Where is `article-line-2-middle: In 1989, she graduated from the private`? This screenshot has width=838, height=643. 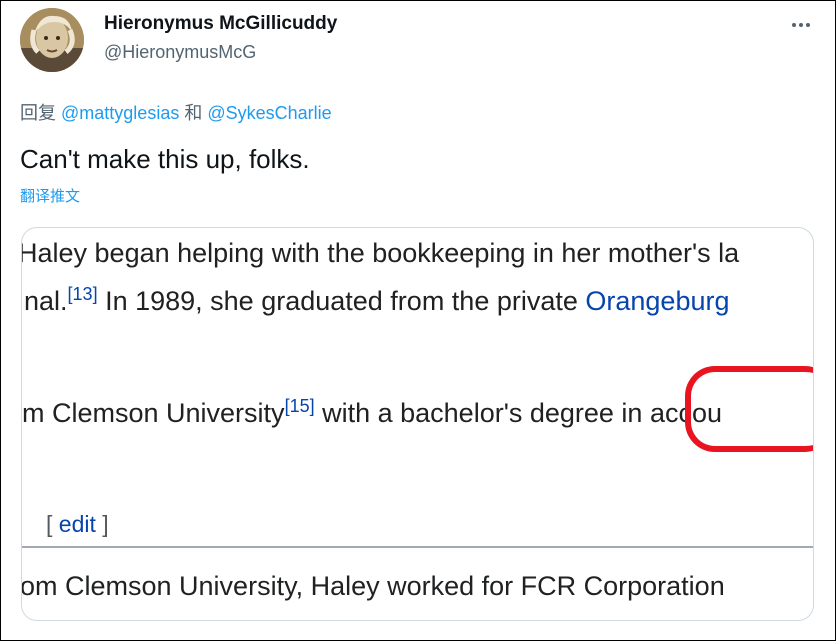
article-line-2-middle: In 1989, she graduated from the private is located at coordinates (341, 301).